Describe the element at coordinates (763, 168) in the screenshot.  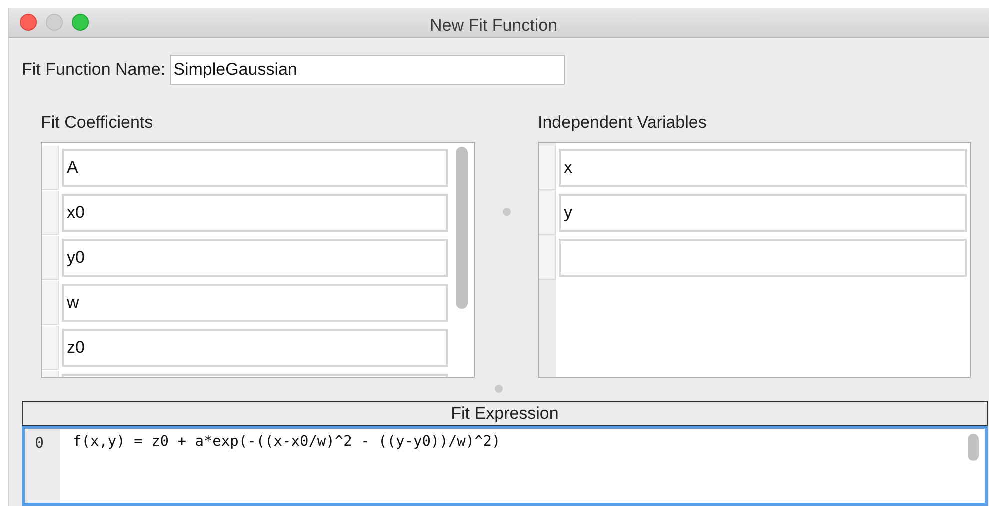
I see `cell-field: x` at that location.